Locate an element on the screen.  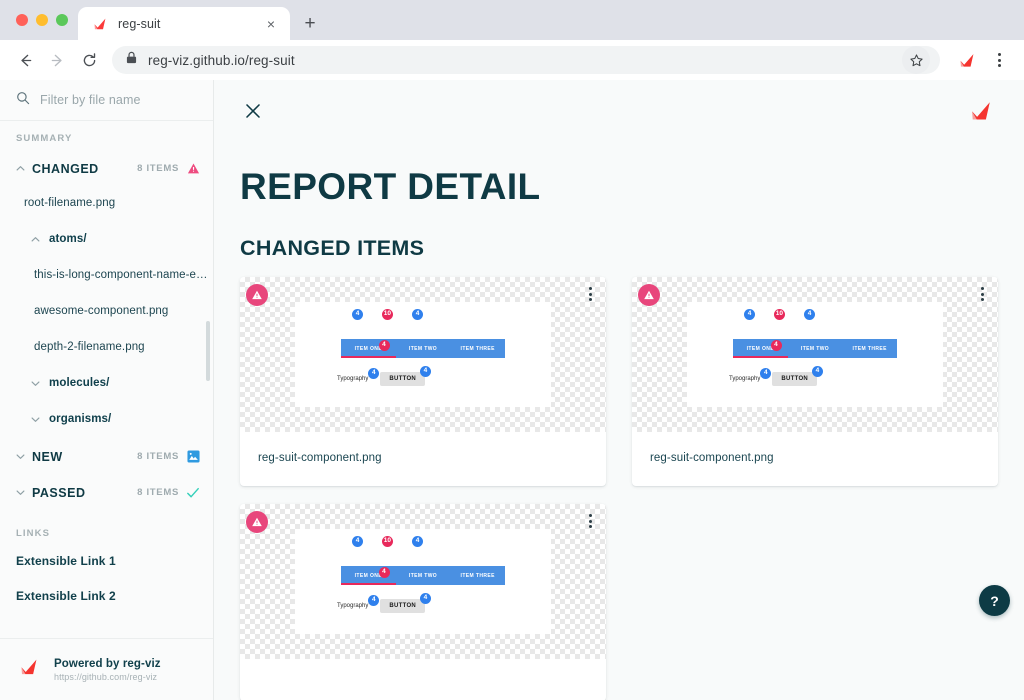
footer-url: https://github.com/reg-viz is located at coordinates (106, 676).